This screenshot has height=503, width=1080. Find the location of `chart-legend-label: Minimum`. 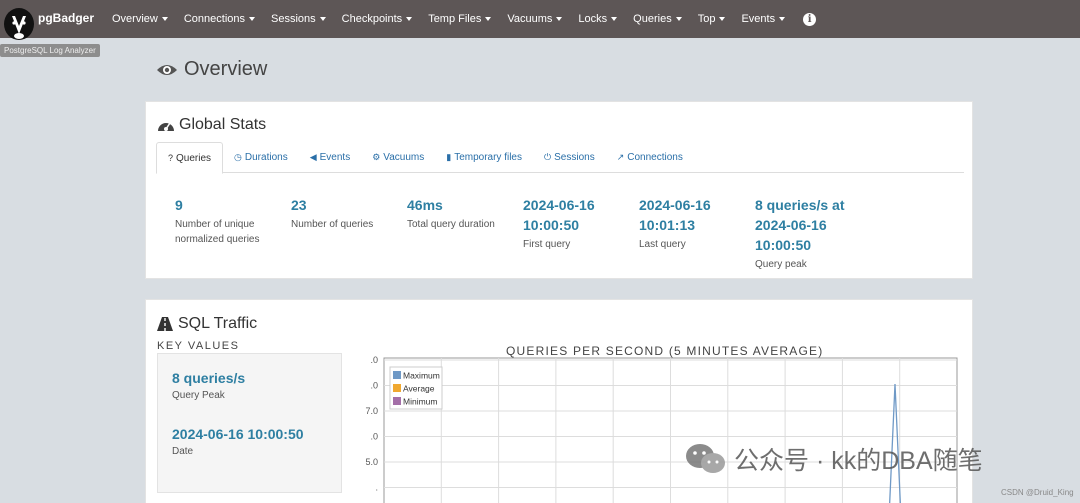

chart-legend-label: Minimum is located at coordinates (420, 402).